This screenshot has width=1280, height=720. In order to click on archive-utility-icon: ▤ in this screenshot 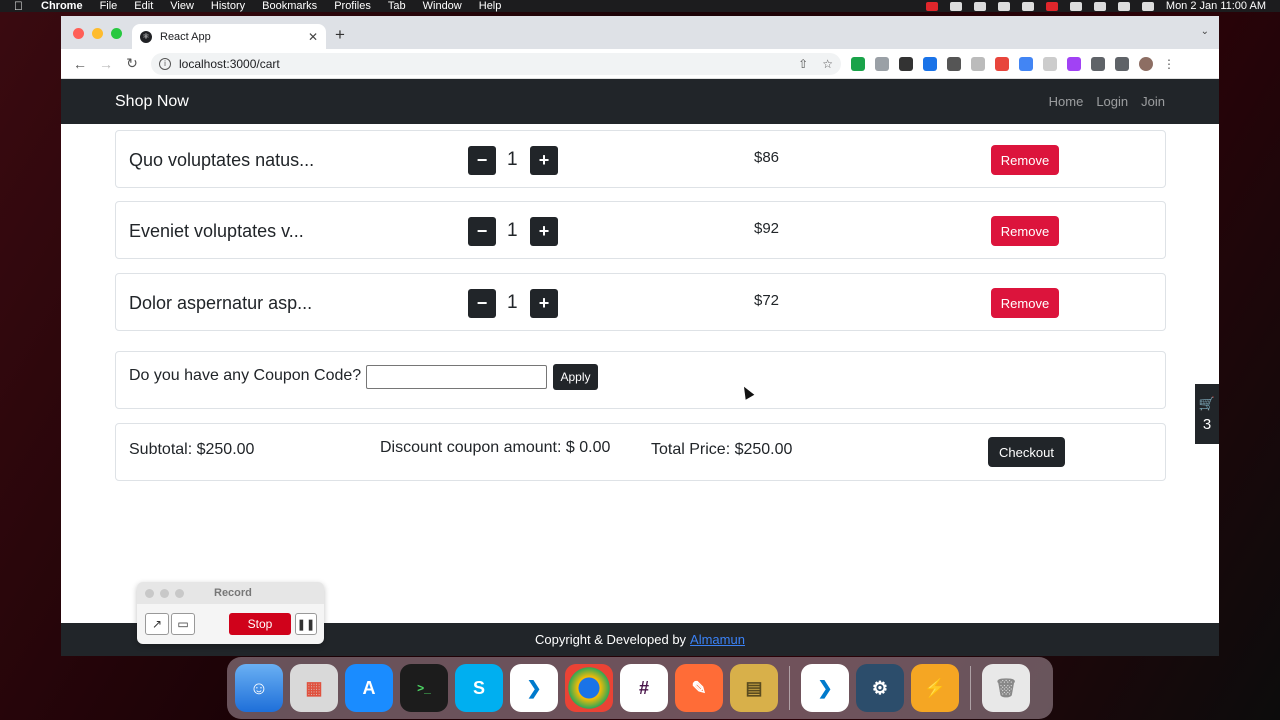, I will do `click(754, 688)`.